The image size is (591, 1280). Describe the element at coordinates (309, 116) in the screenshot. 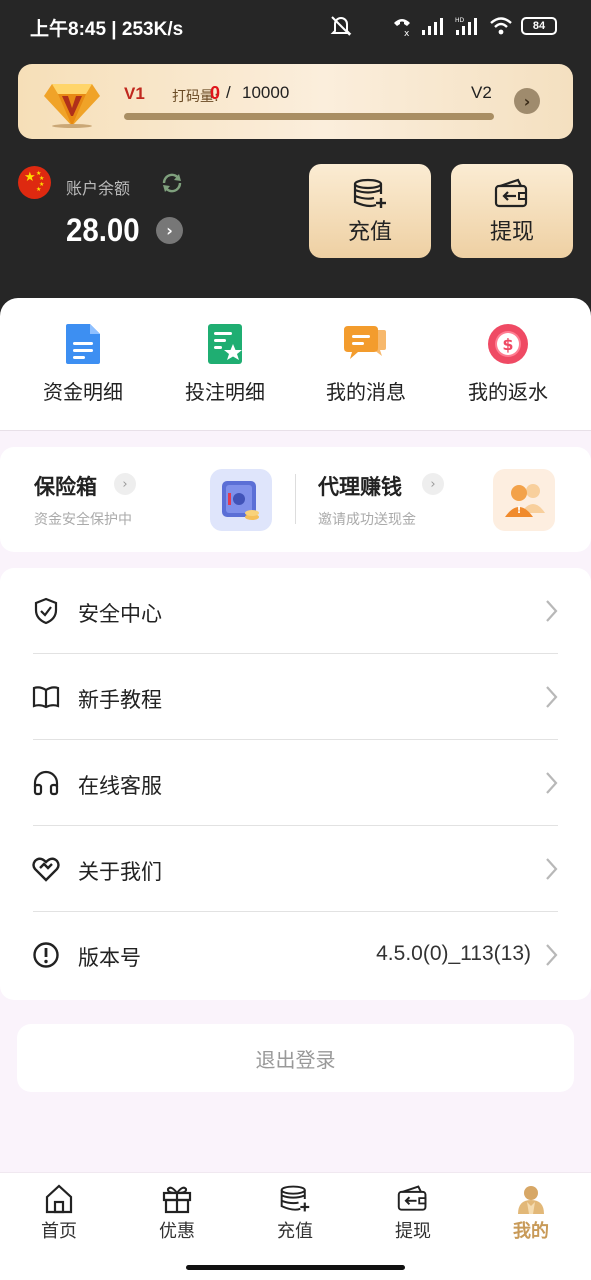

I see `vip-progress-bar` at that location.